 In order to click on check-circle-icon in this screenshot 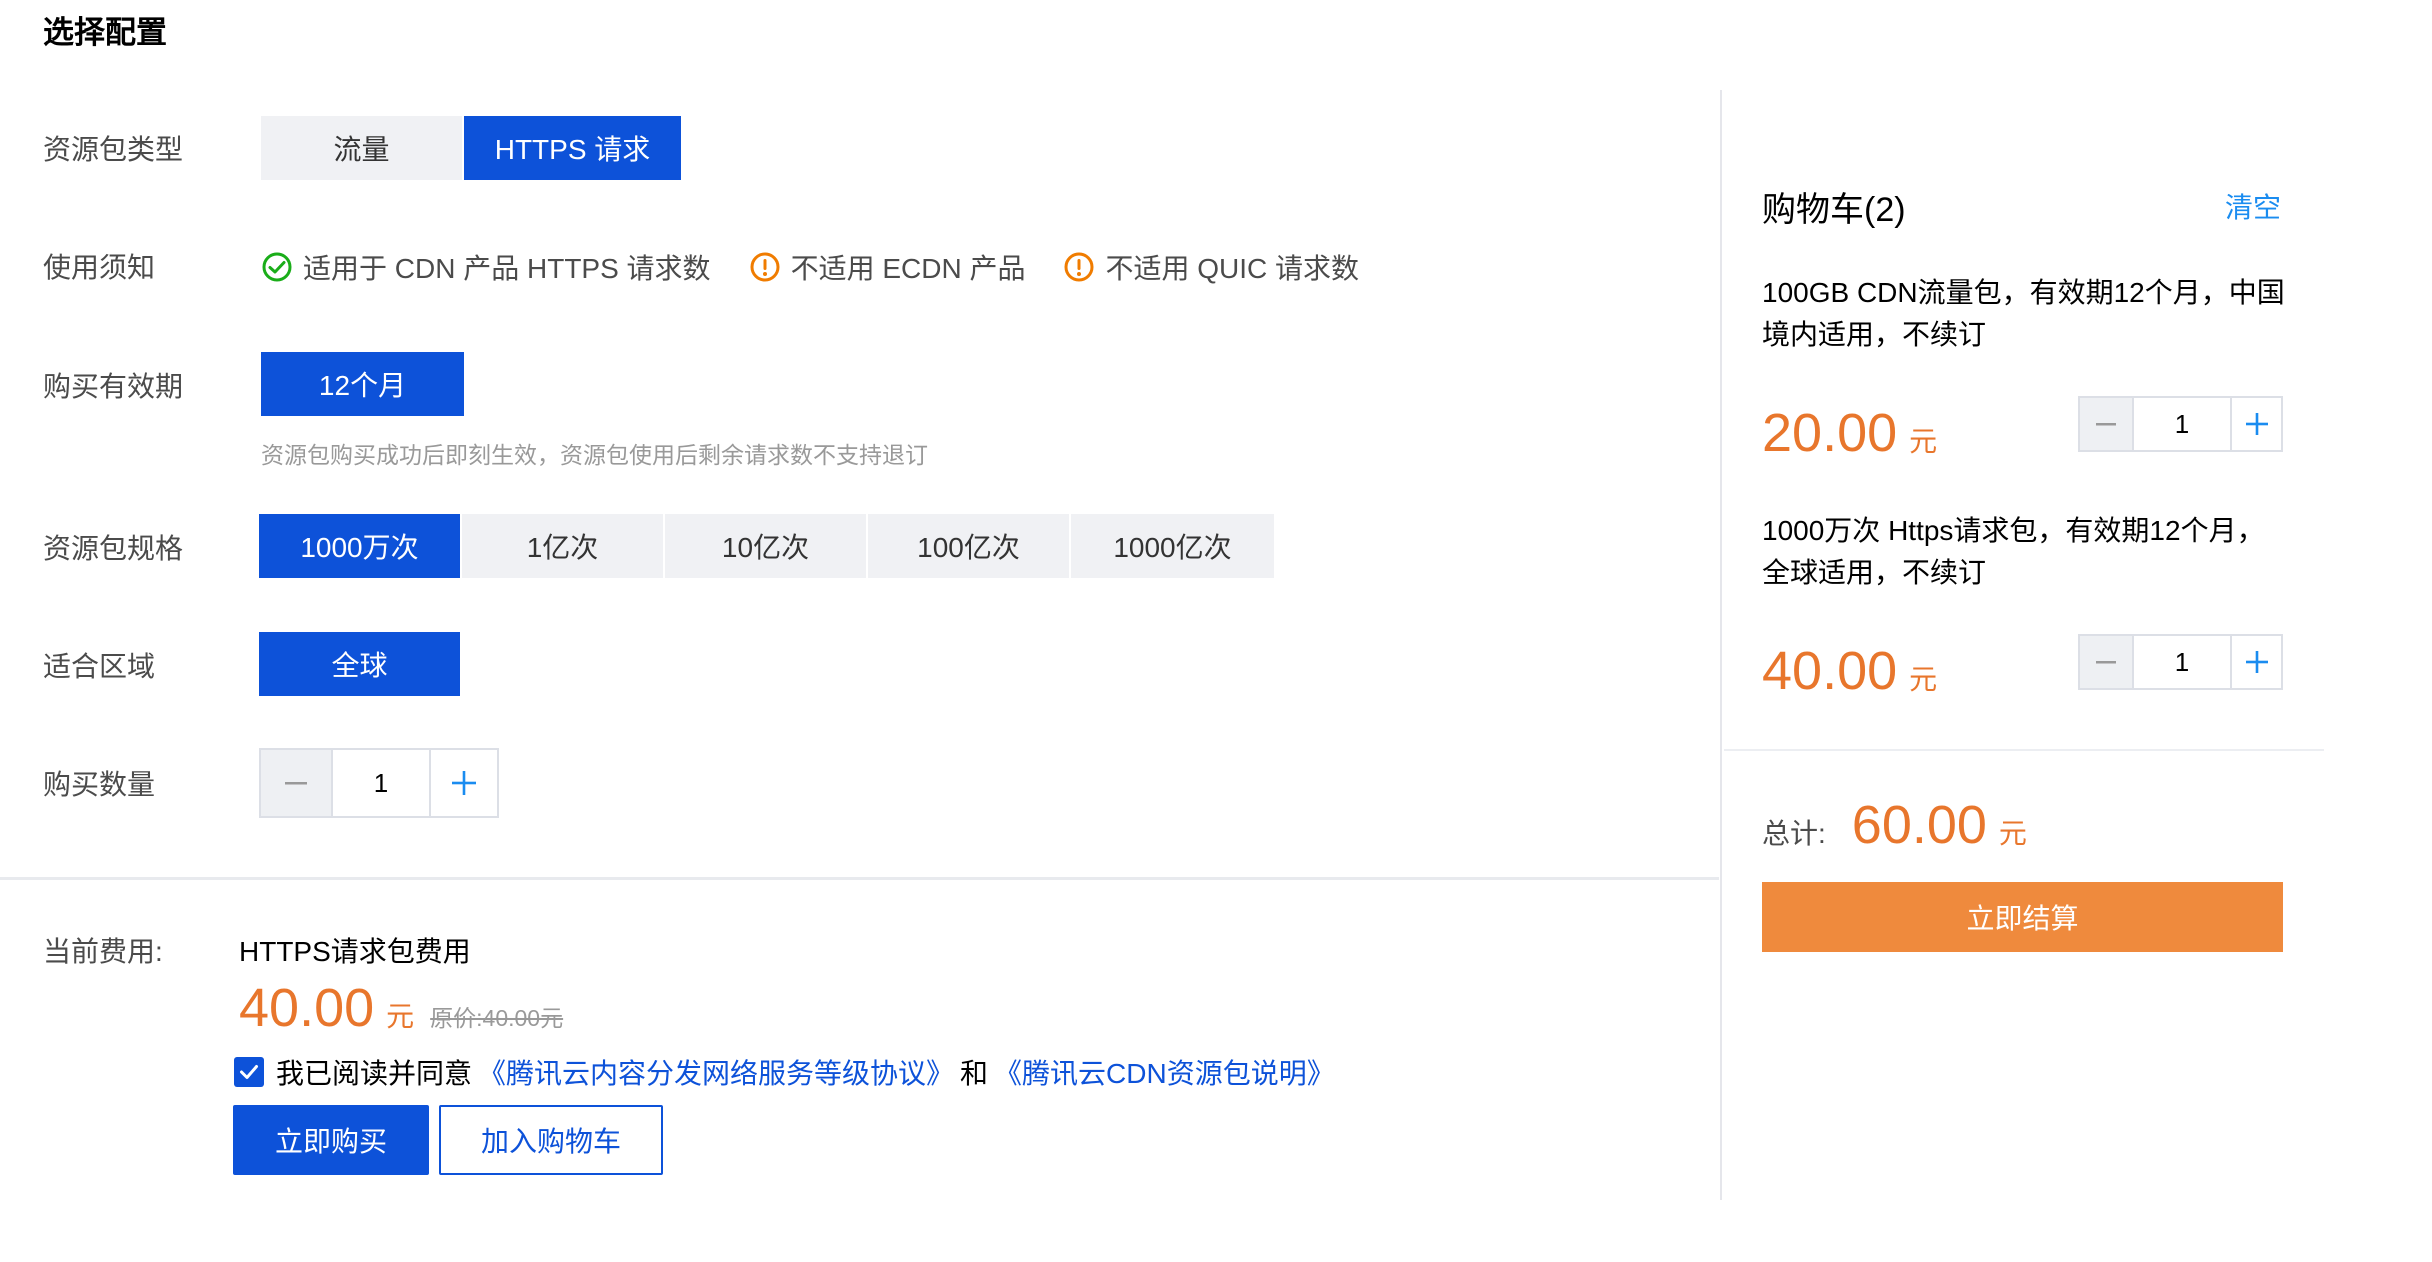, I will do `click(277, 267)`.